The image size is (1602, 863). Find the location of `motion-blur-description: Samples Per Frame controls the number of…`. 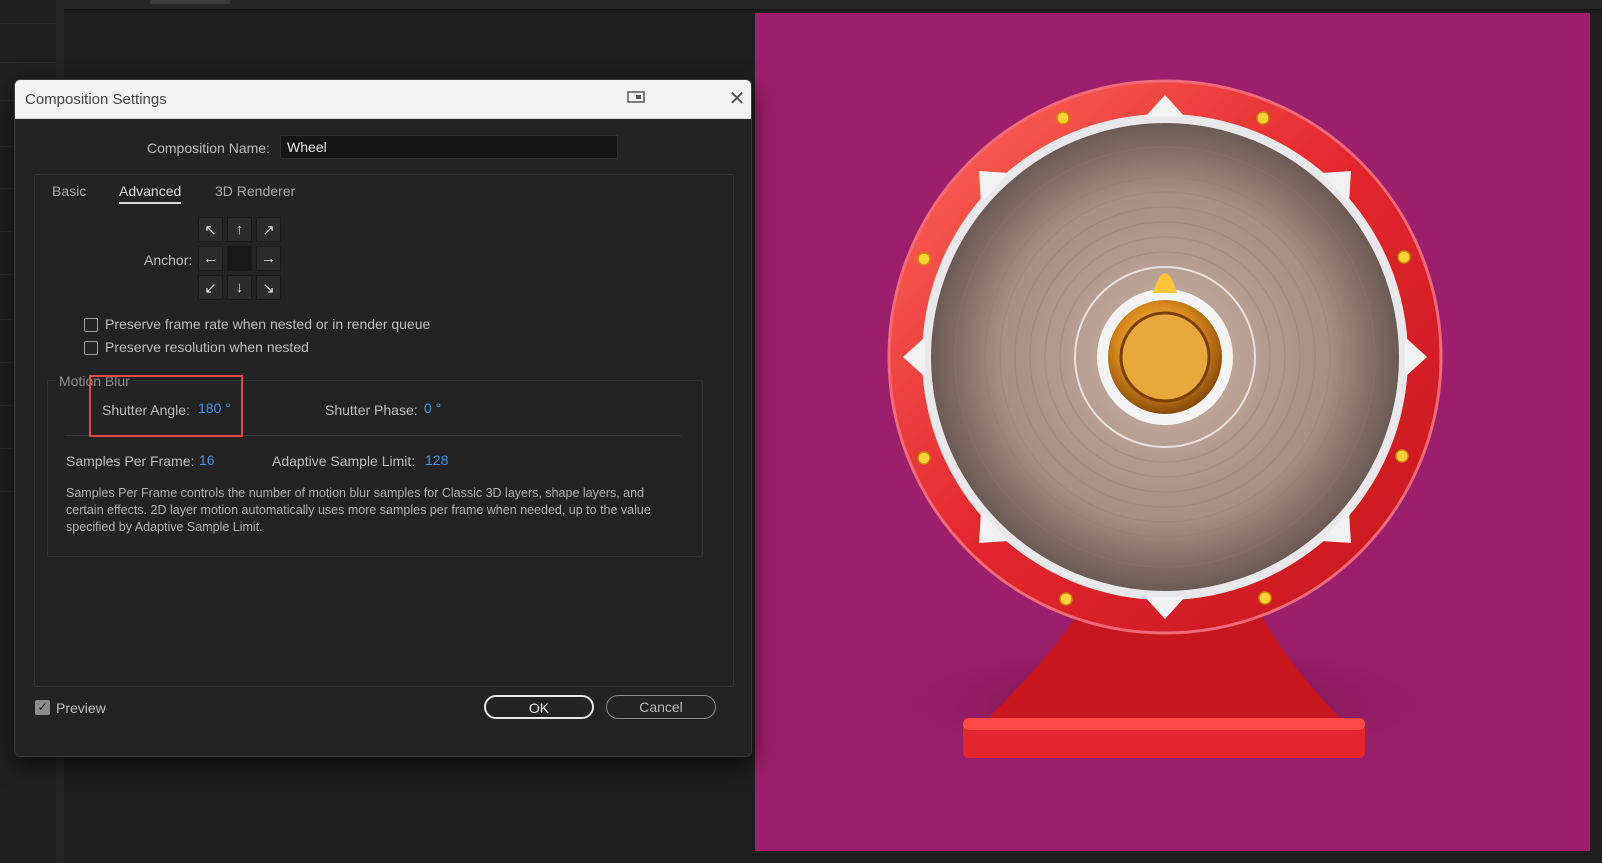

motion-blur-description: Samples Per Frame controls the number of… is located at coordinates (358, 510).